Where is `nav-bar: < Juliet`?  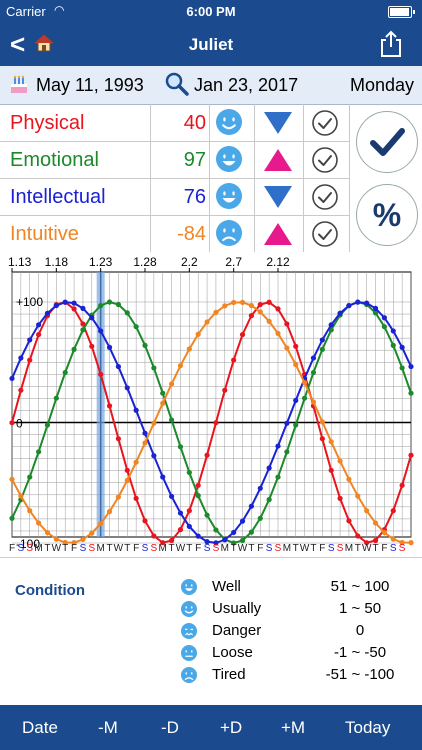
nav-bar: < Juliet is located at coordinates (211, 44).